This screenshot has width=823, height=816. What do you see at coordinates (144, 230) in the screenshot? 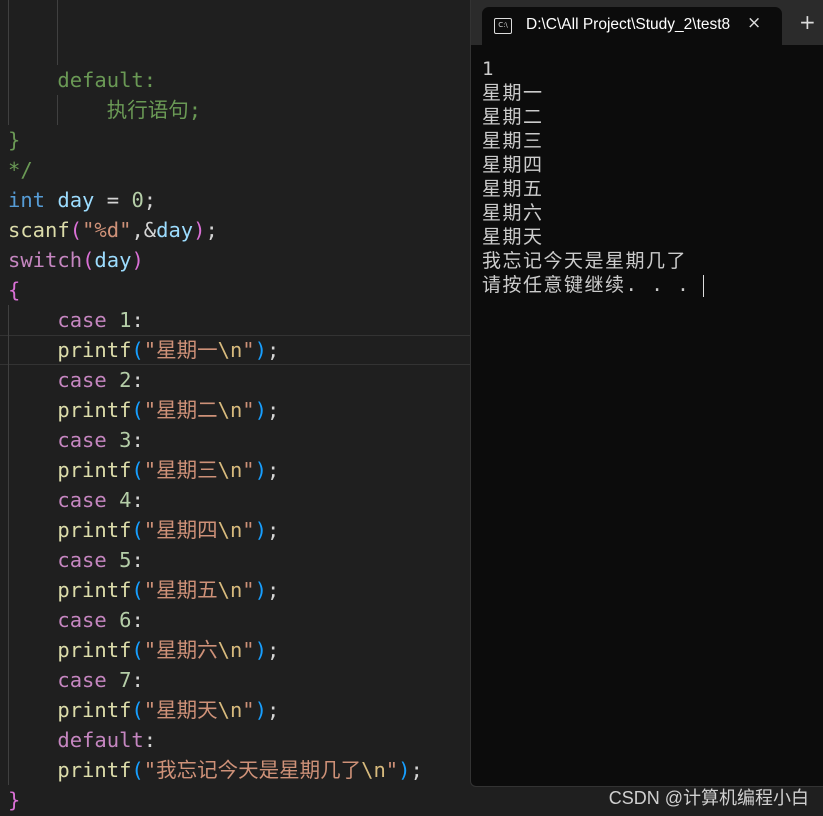
I see `code-token: ,&` at bounding box center [144, 230].